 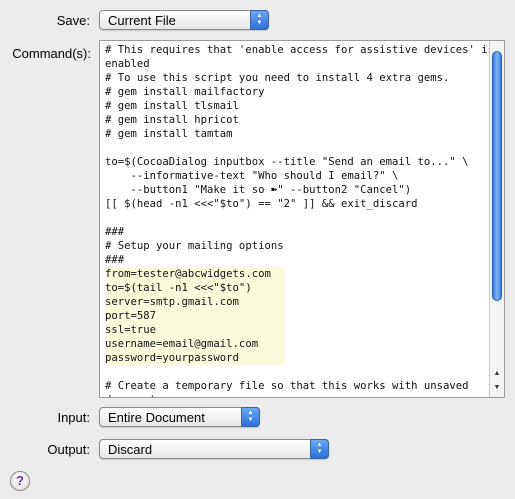 What do you see at coordinates (172, 120) in the screenshot?
I see `code-line: # gem install hpricot` at bounding box center [172, 120].